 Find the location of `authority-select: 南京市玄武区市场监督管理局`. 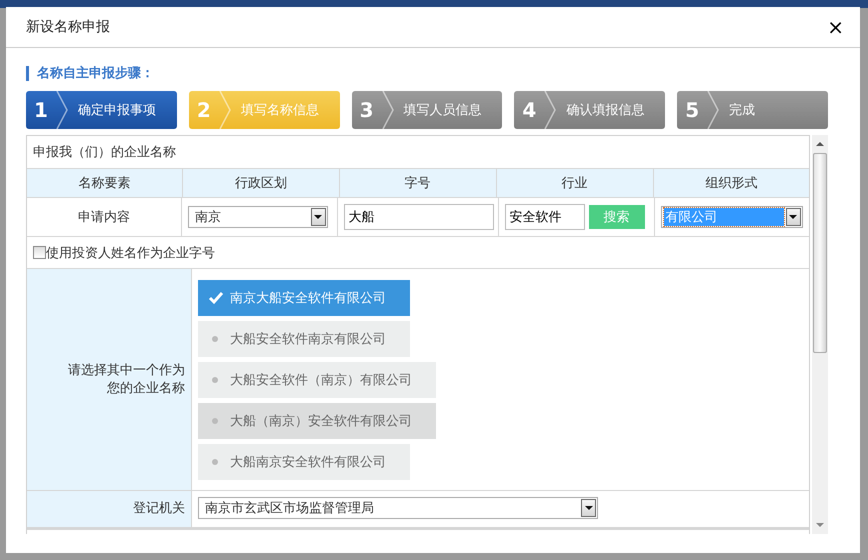

authority-select: 南京市玄武区市场监督管理局 is located at coordinates (398, 508).